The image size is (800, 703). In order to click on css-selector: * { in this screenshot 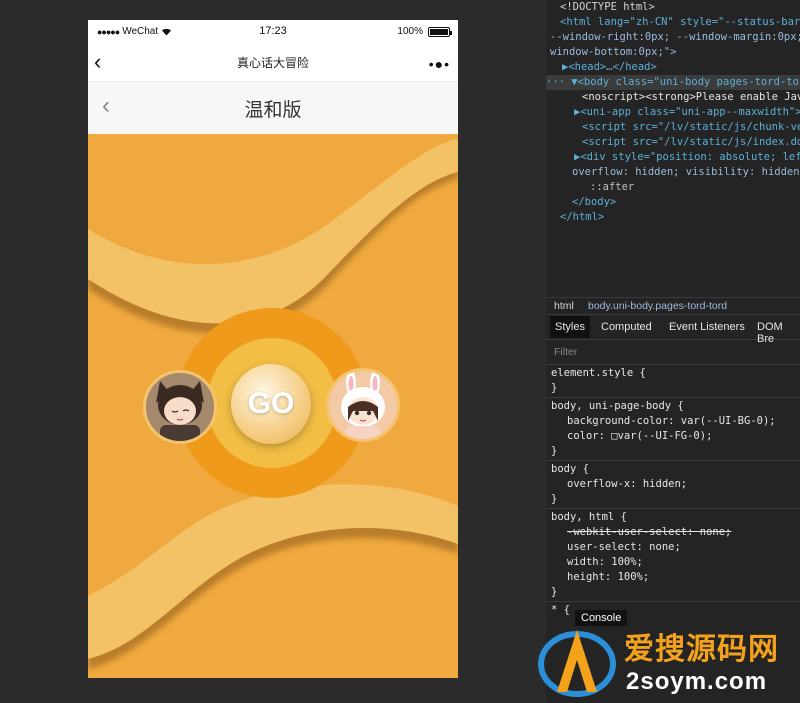, I will do `click(560, 610)`.